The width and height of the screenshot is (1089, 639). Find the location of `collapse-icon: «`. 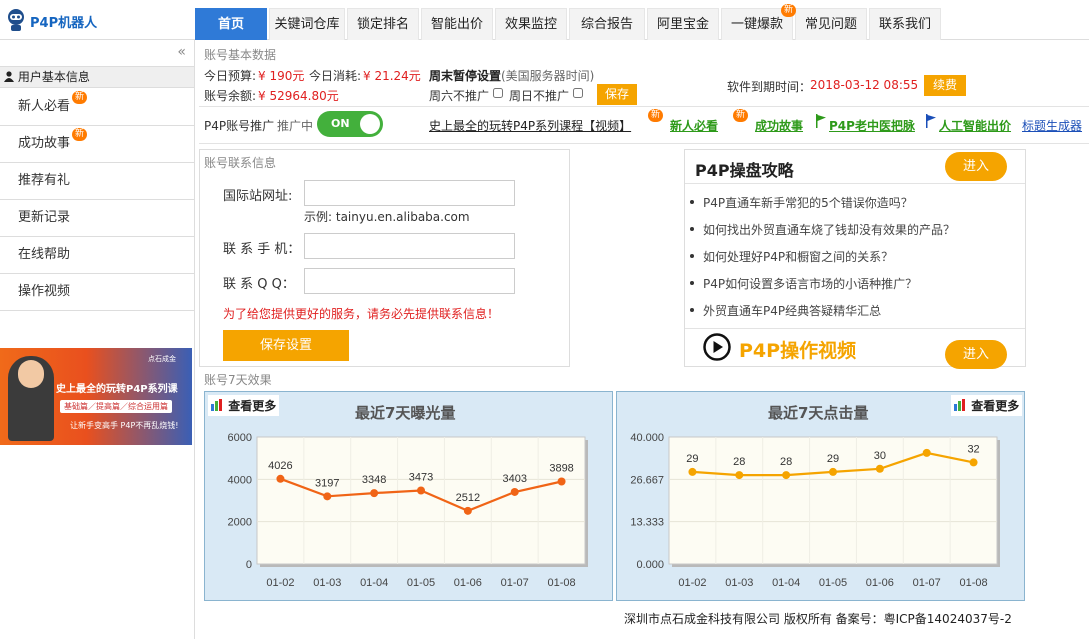

collapse-icon: « is located at coordinates (181, 52).